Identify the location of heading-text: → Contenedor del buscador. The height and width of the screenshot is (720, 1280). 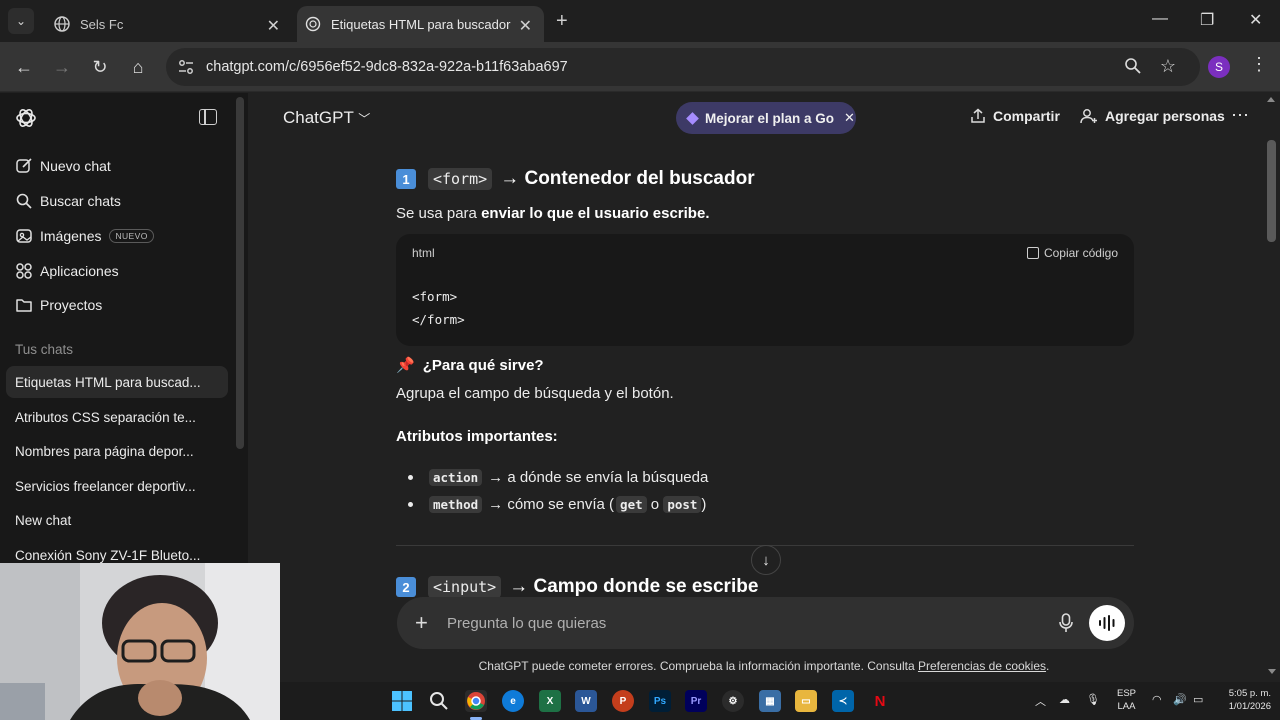
(627, 178).